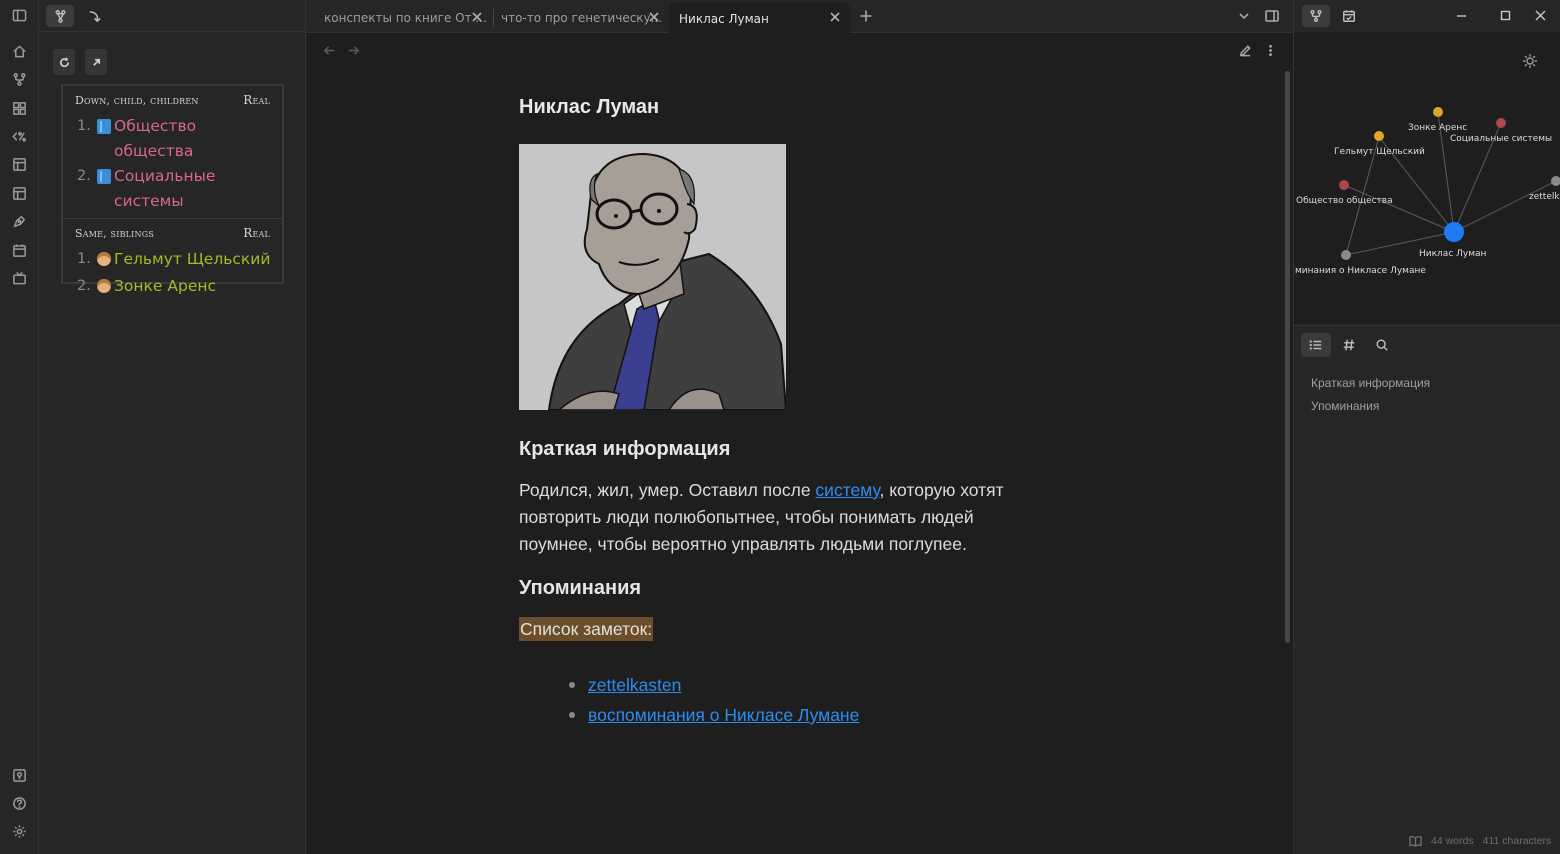  What do you see at coordinates (1316, 16) in the screenshot?
I see `local-graph-tab` at bounding box center [1316, 16].